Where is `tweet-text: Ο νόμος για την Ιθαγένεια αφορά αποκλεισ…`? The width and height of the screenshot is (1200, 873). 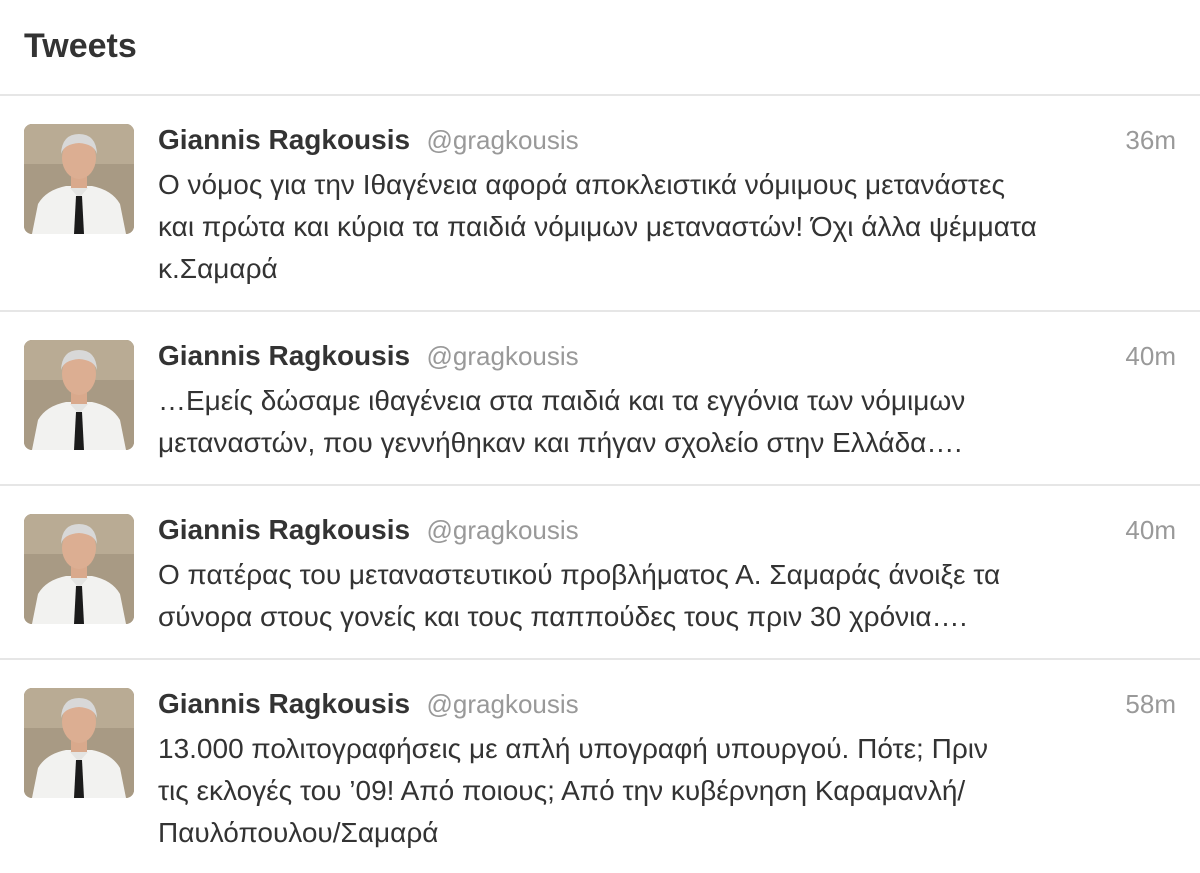 tweet-text: Ο νόμος για την Ιθαγένεια αφορά αποκλεισ… is located at coordinates (597, 226).